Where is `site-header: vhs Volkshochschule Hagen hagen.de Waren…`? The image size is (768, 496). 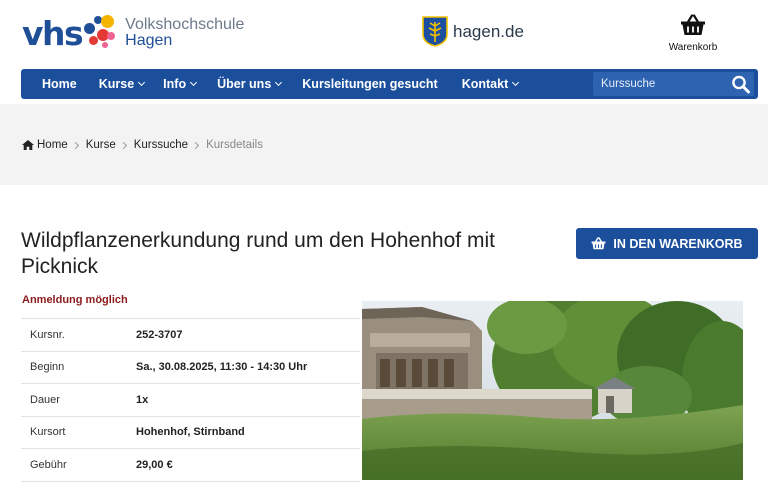
site-header: vhs Volkshochschule Hagen hagen.de Waren… is located at coordinates (384, 34).